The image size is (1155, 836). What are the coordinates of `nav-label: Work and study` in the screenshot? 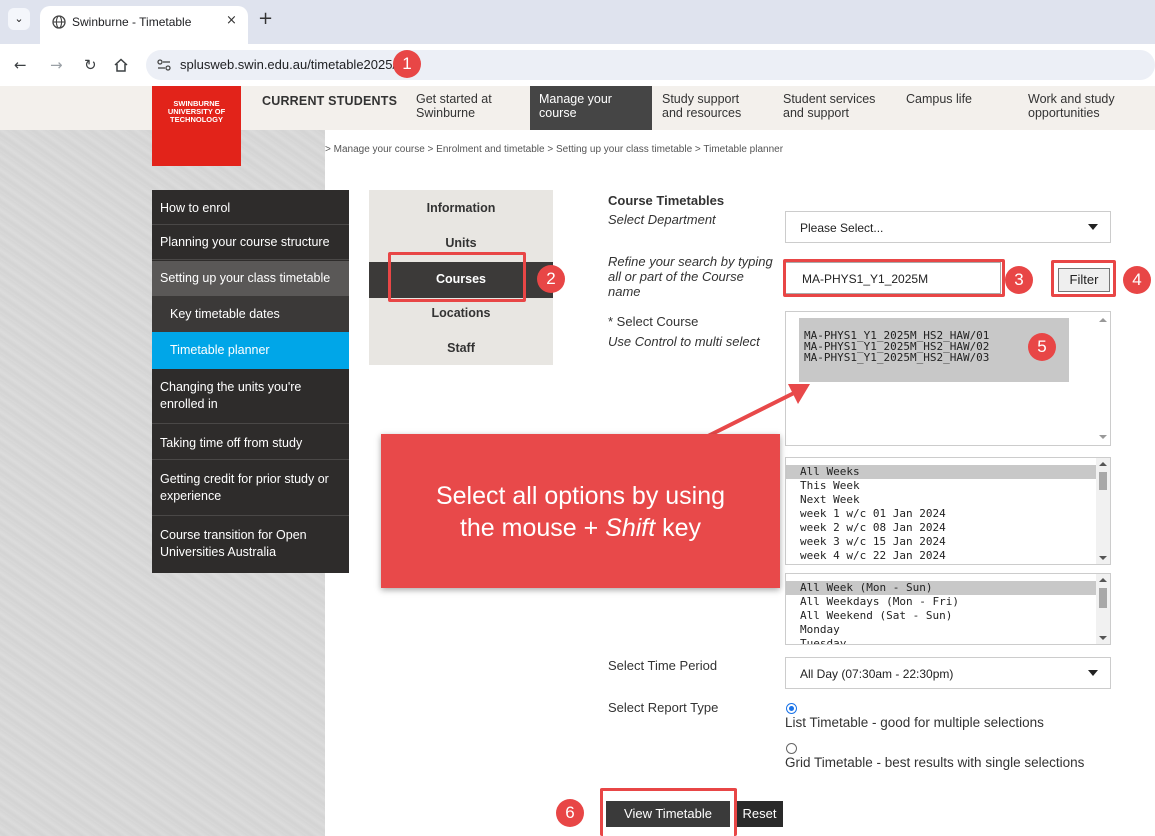 It's located at (1071, 99).